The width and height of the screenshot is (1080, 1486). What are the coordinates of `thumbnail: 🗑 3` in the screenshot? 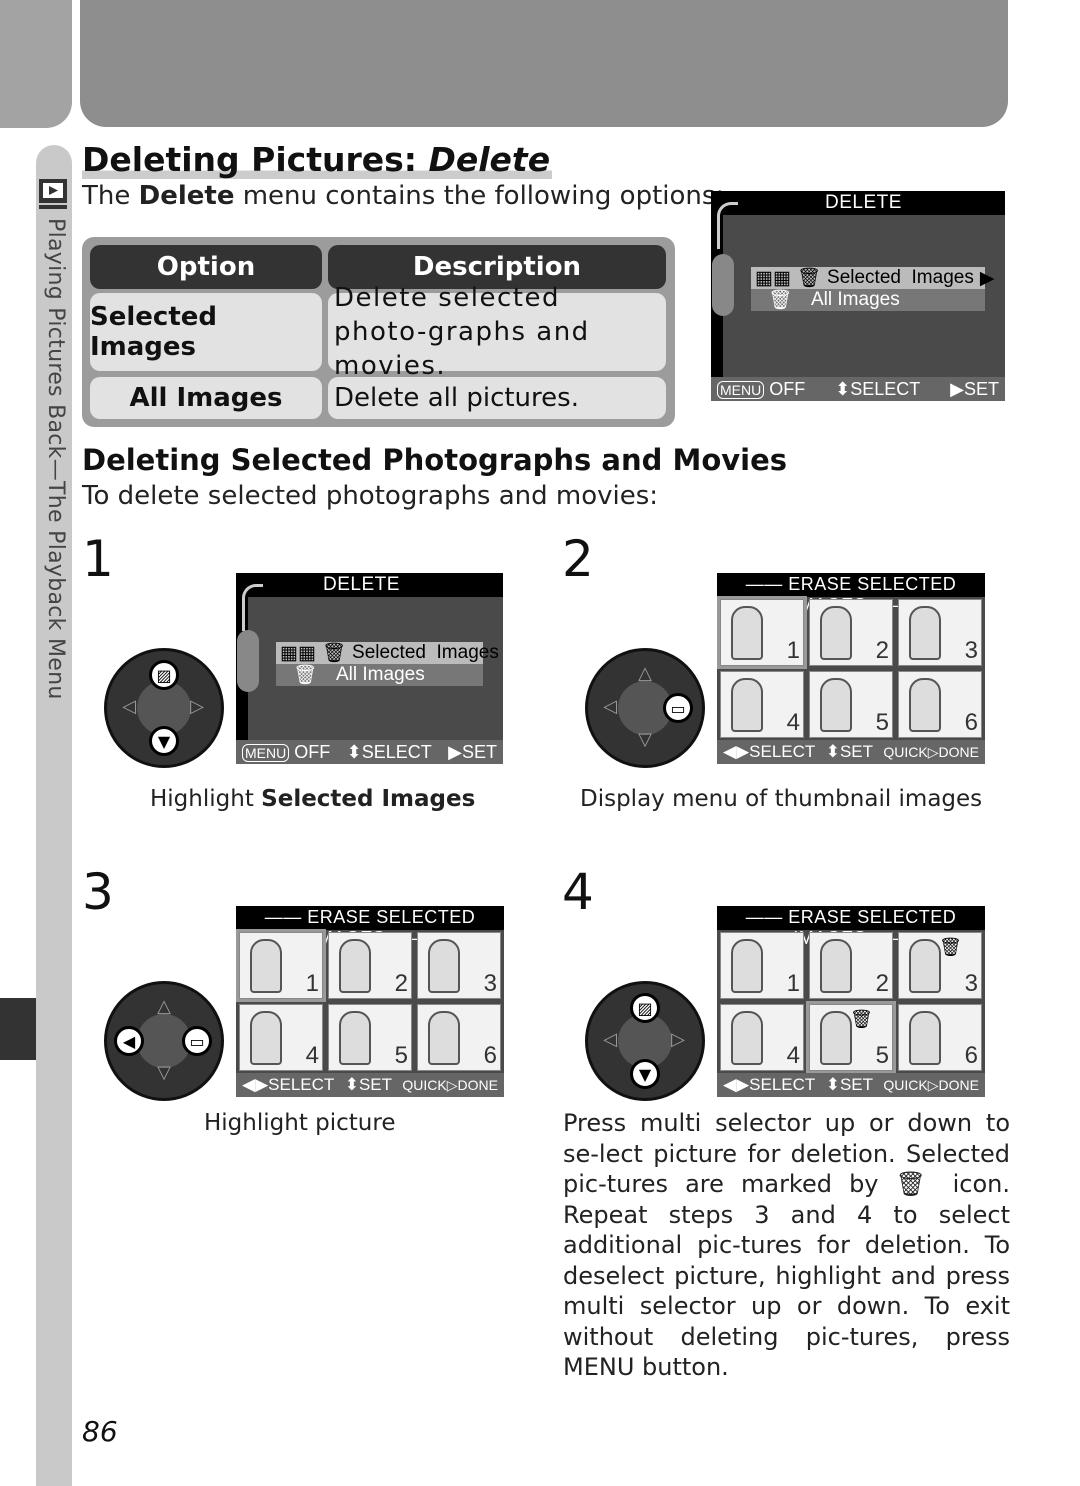 It's located at (940, 965).